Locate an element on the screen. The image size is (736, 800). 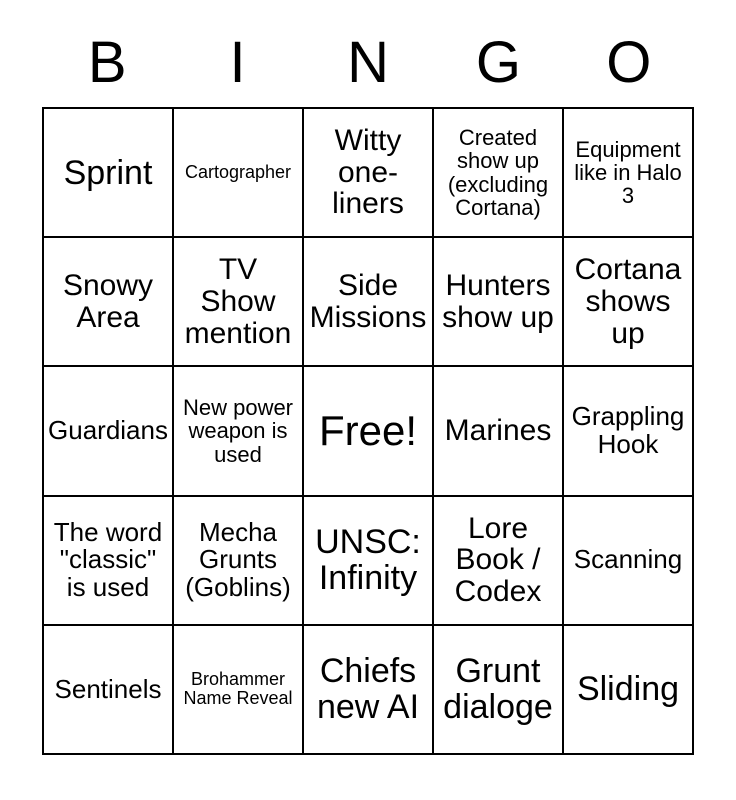
bingo-square-label: Cartographer is located at coordinates (238, 172).